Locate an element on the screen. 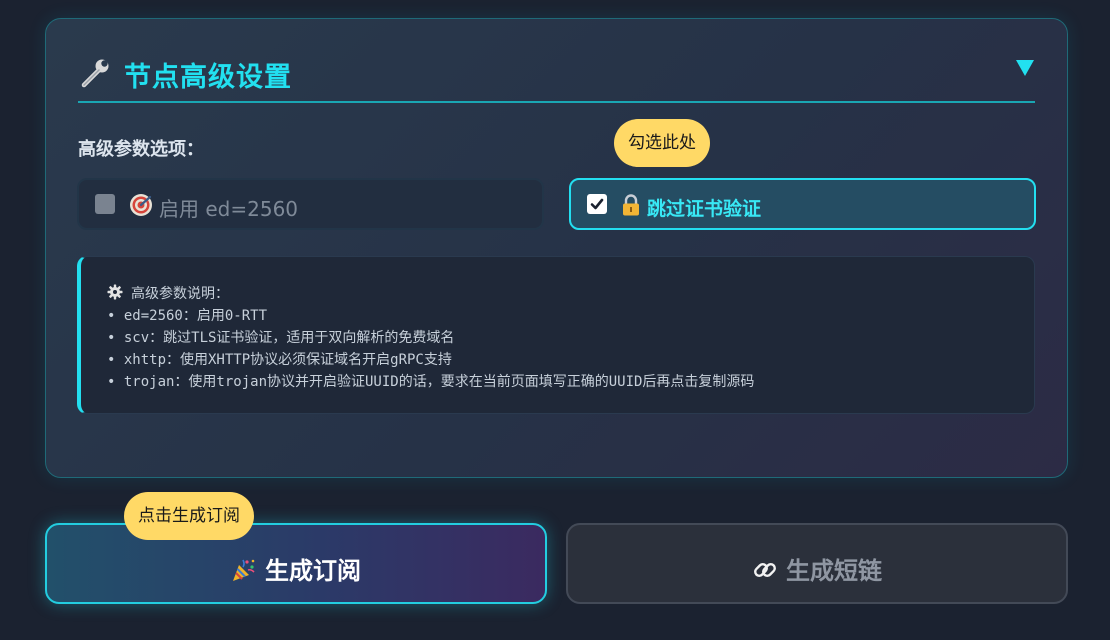 This screenshot has height=640, width=1110. generate-subscription-button: 生成订阅 is located at coordinates (296, 563).